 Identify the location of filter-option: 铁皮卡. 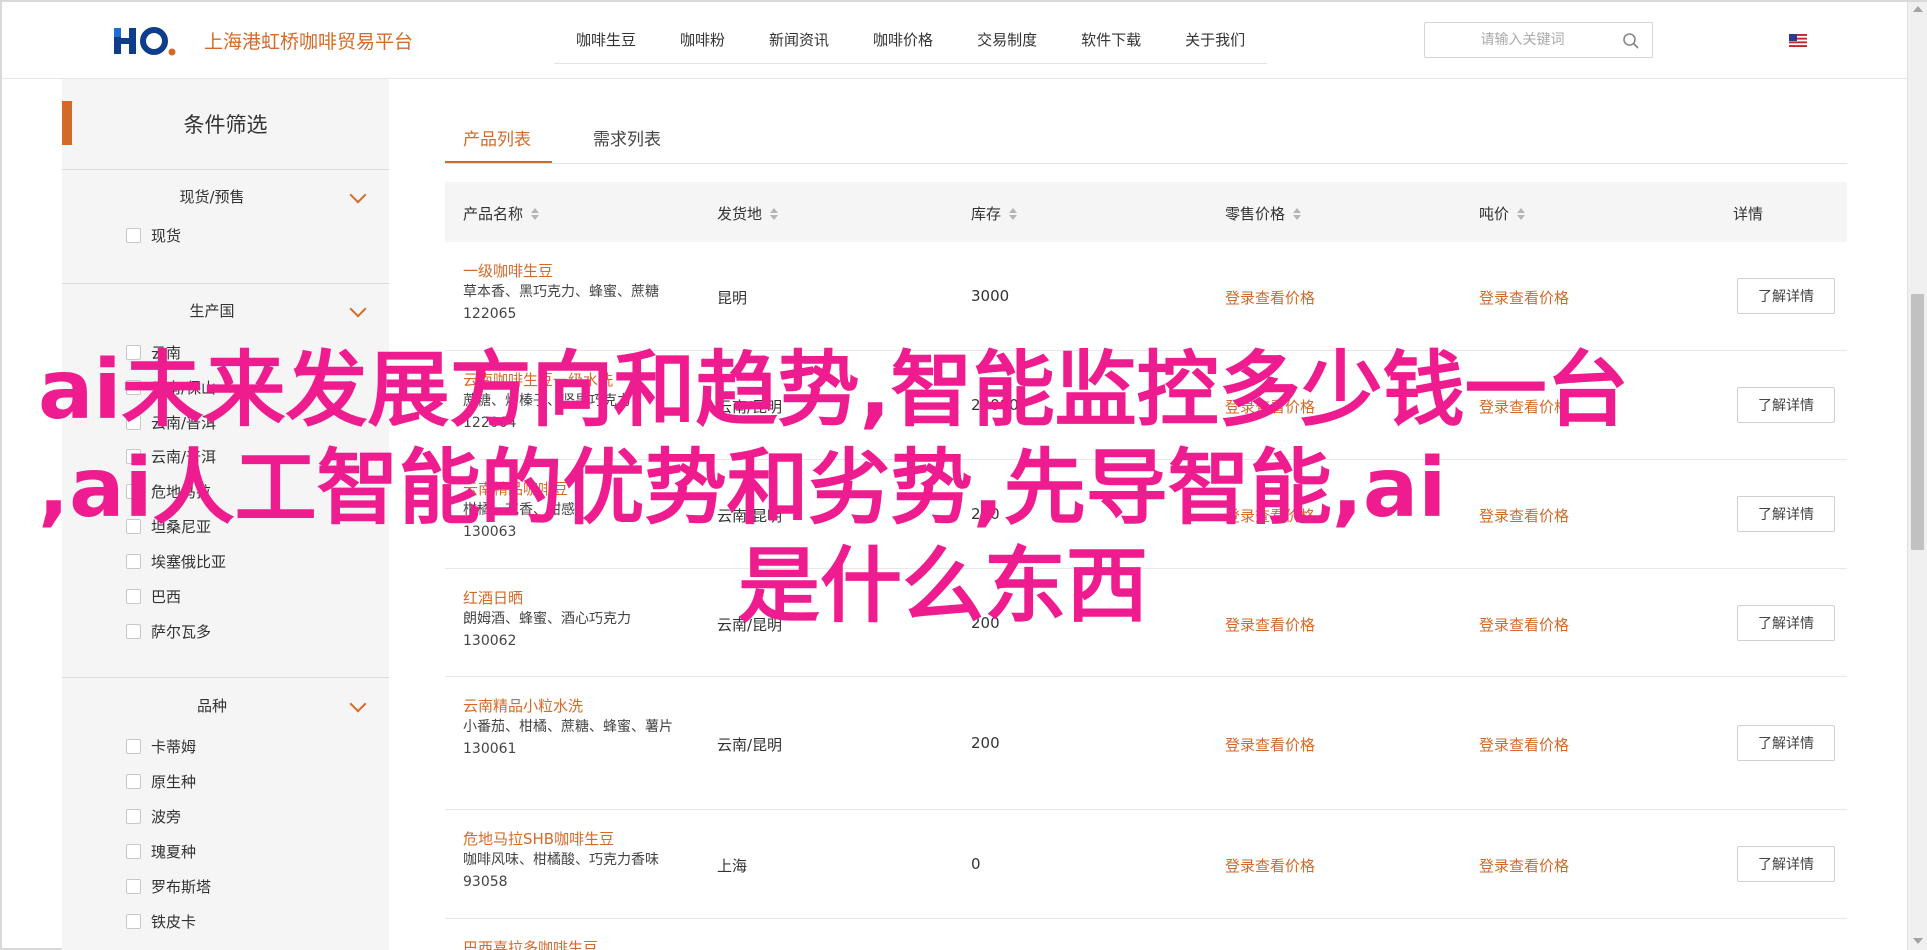
(161, 921).